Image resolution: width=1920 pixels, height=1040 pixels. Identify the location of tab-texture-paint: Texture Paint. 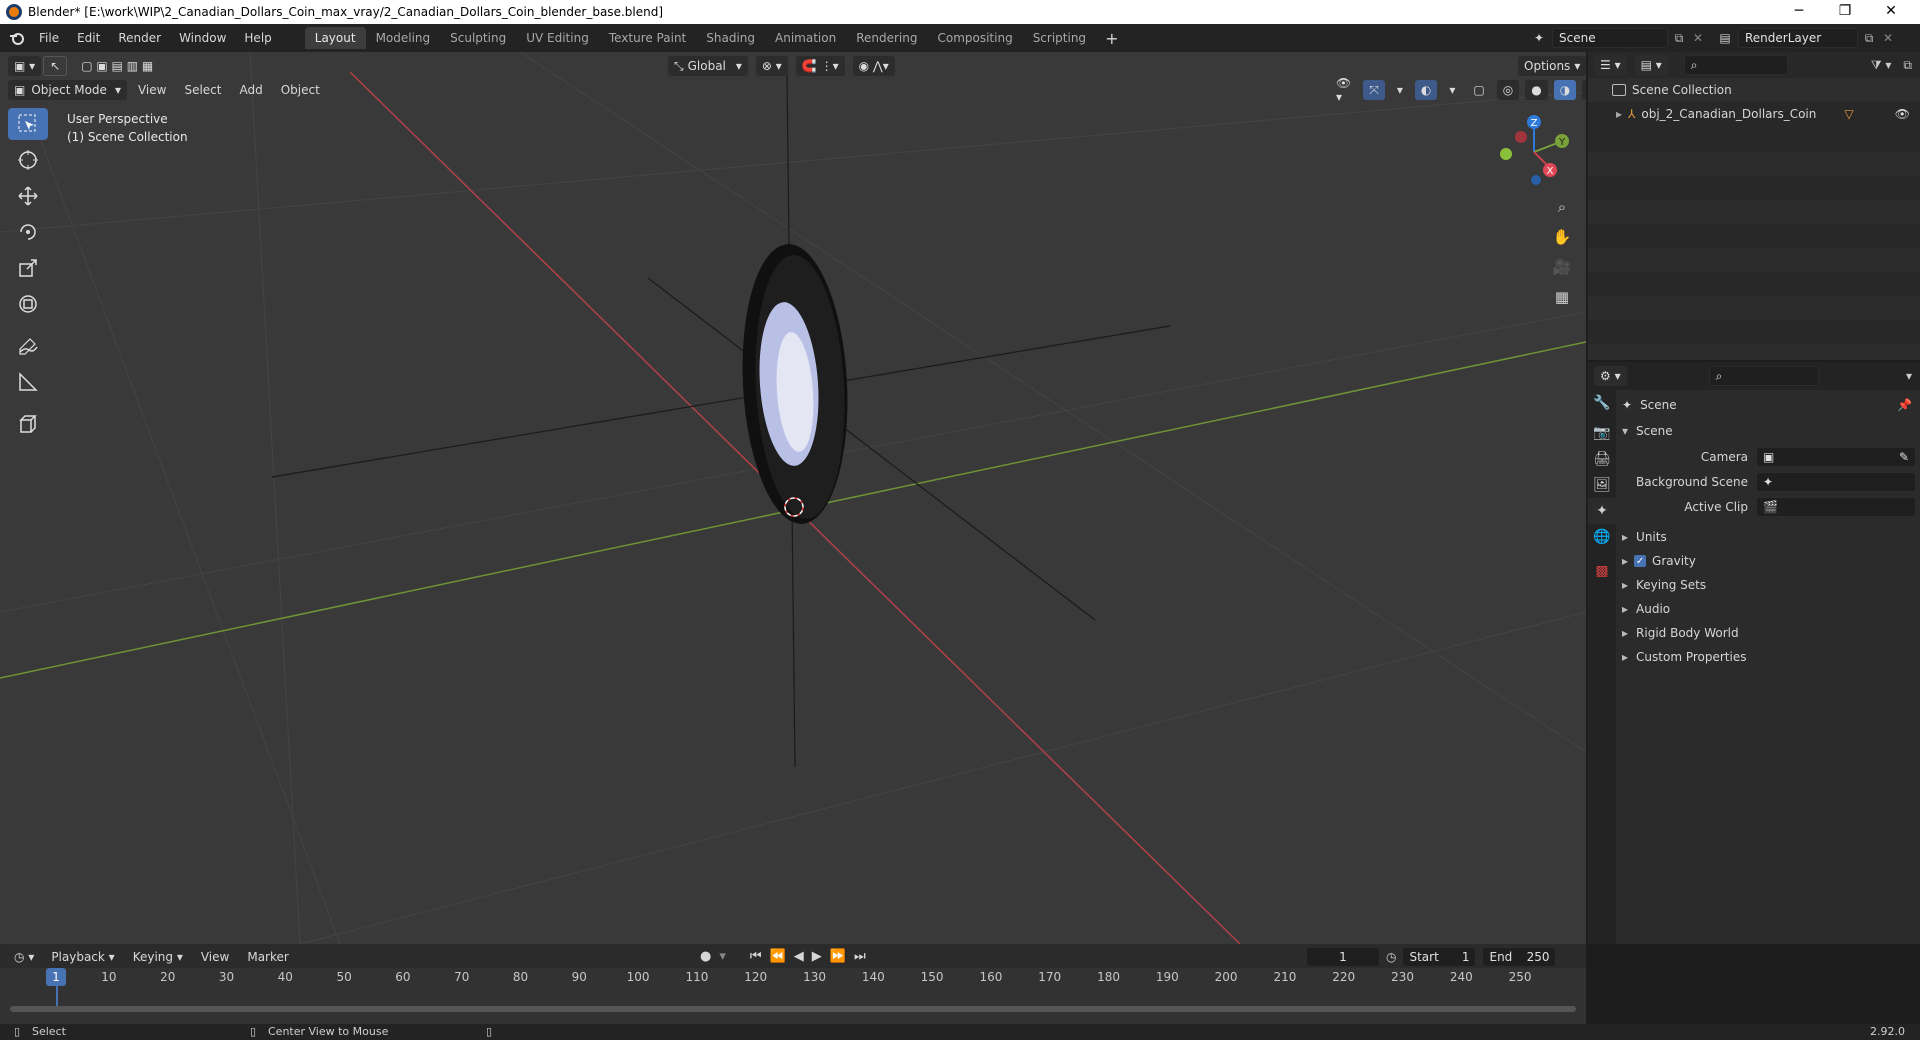
(647, 38).